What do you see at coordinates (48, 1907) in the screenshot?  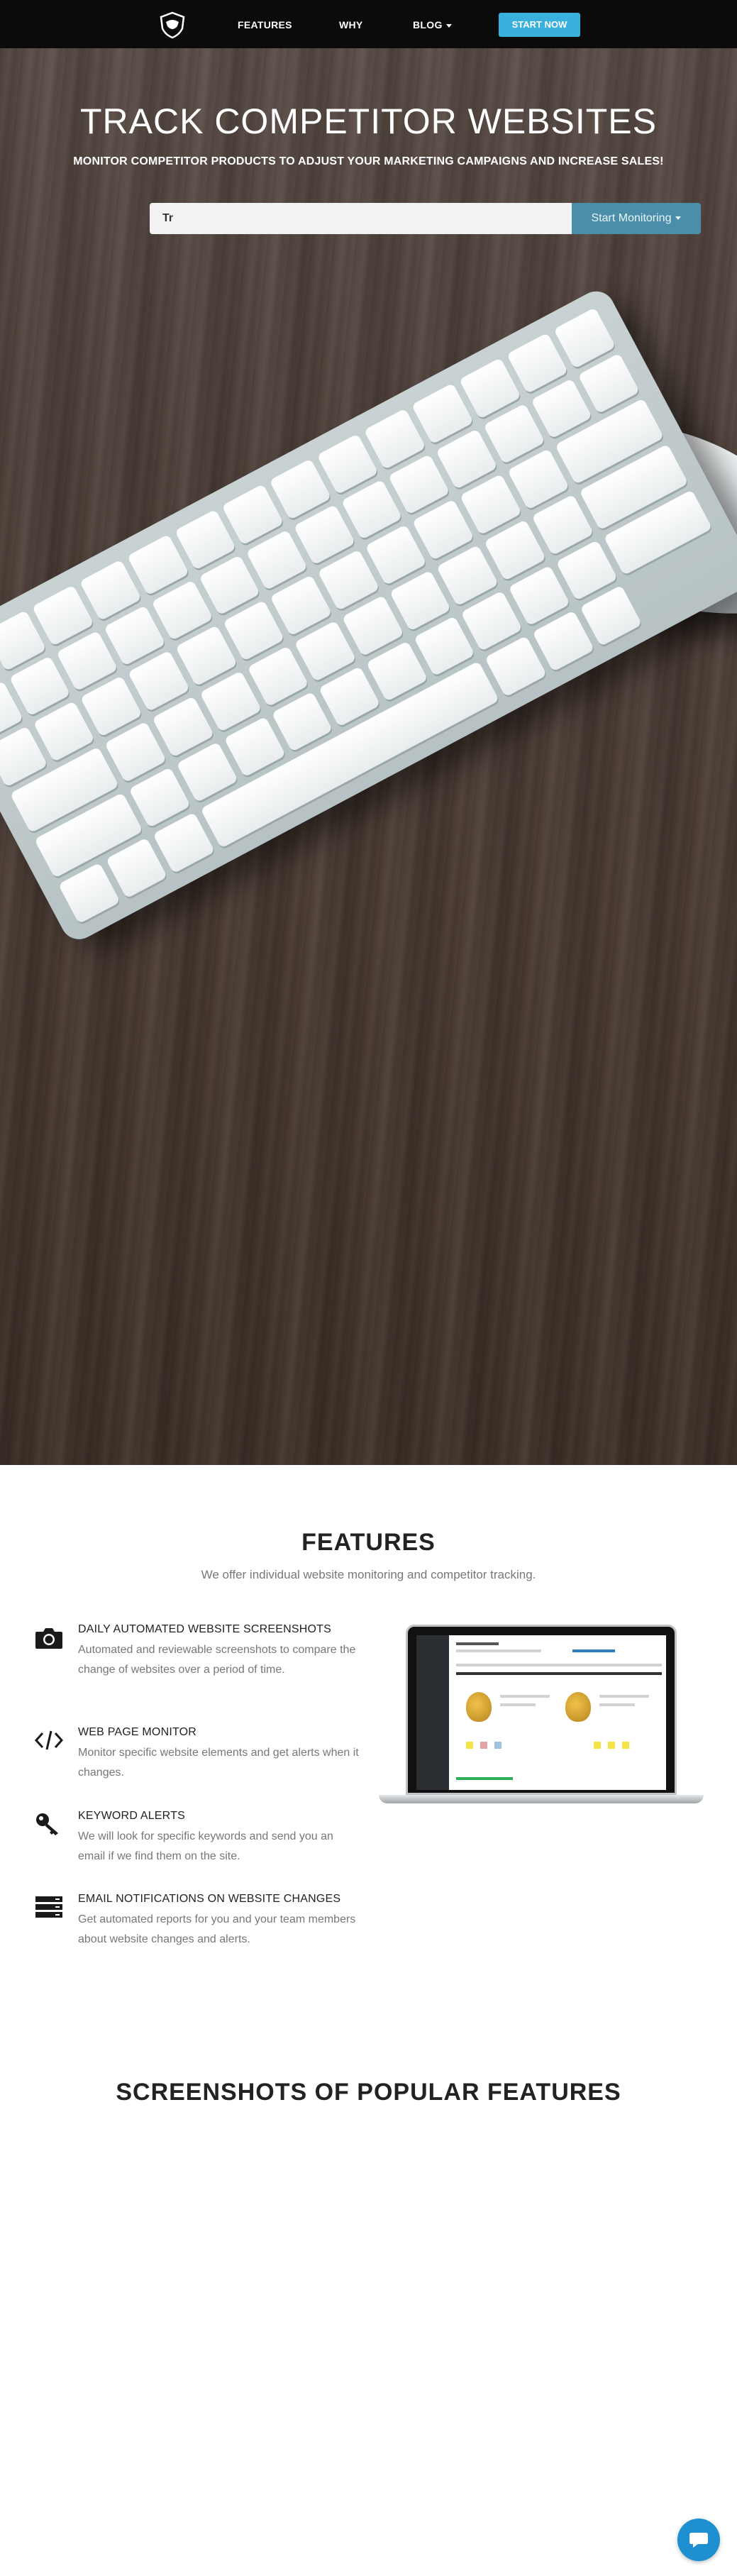 I see `server-icon` at bounding box center [48, 1907].